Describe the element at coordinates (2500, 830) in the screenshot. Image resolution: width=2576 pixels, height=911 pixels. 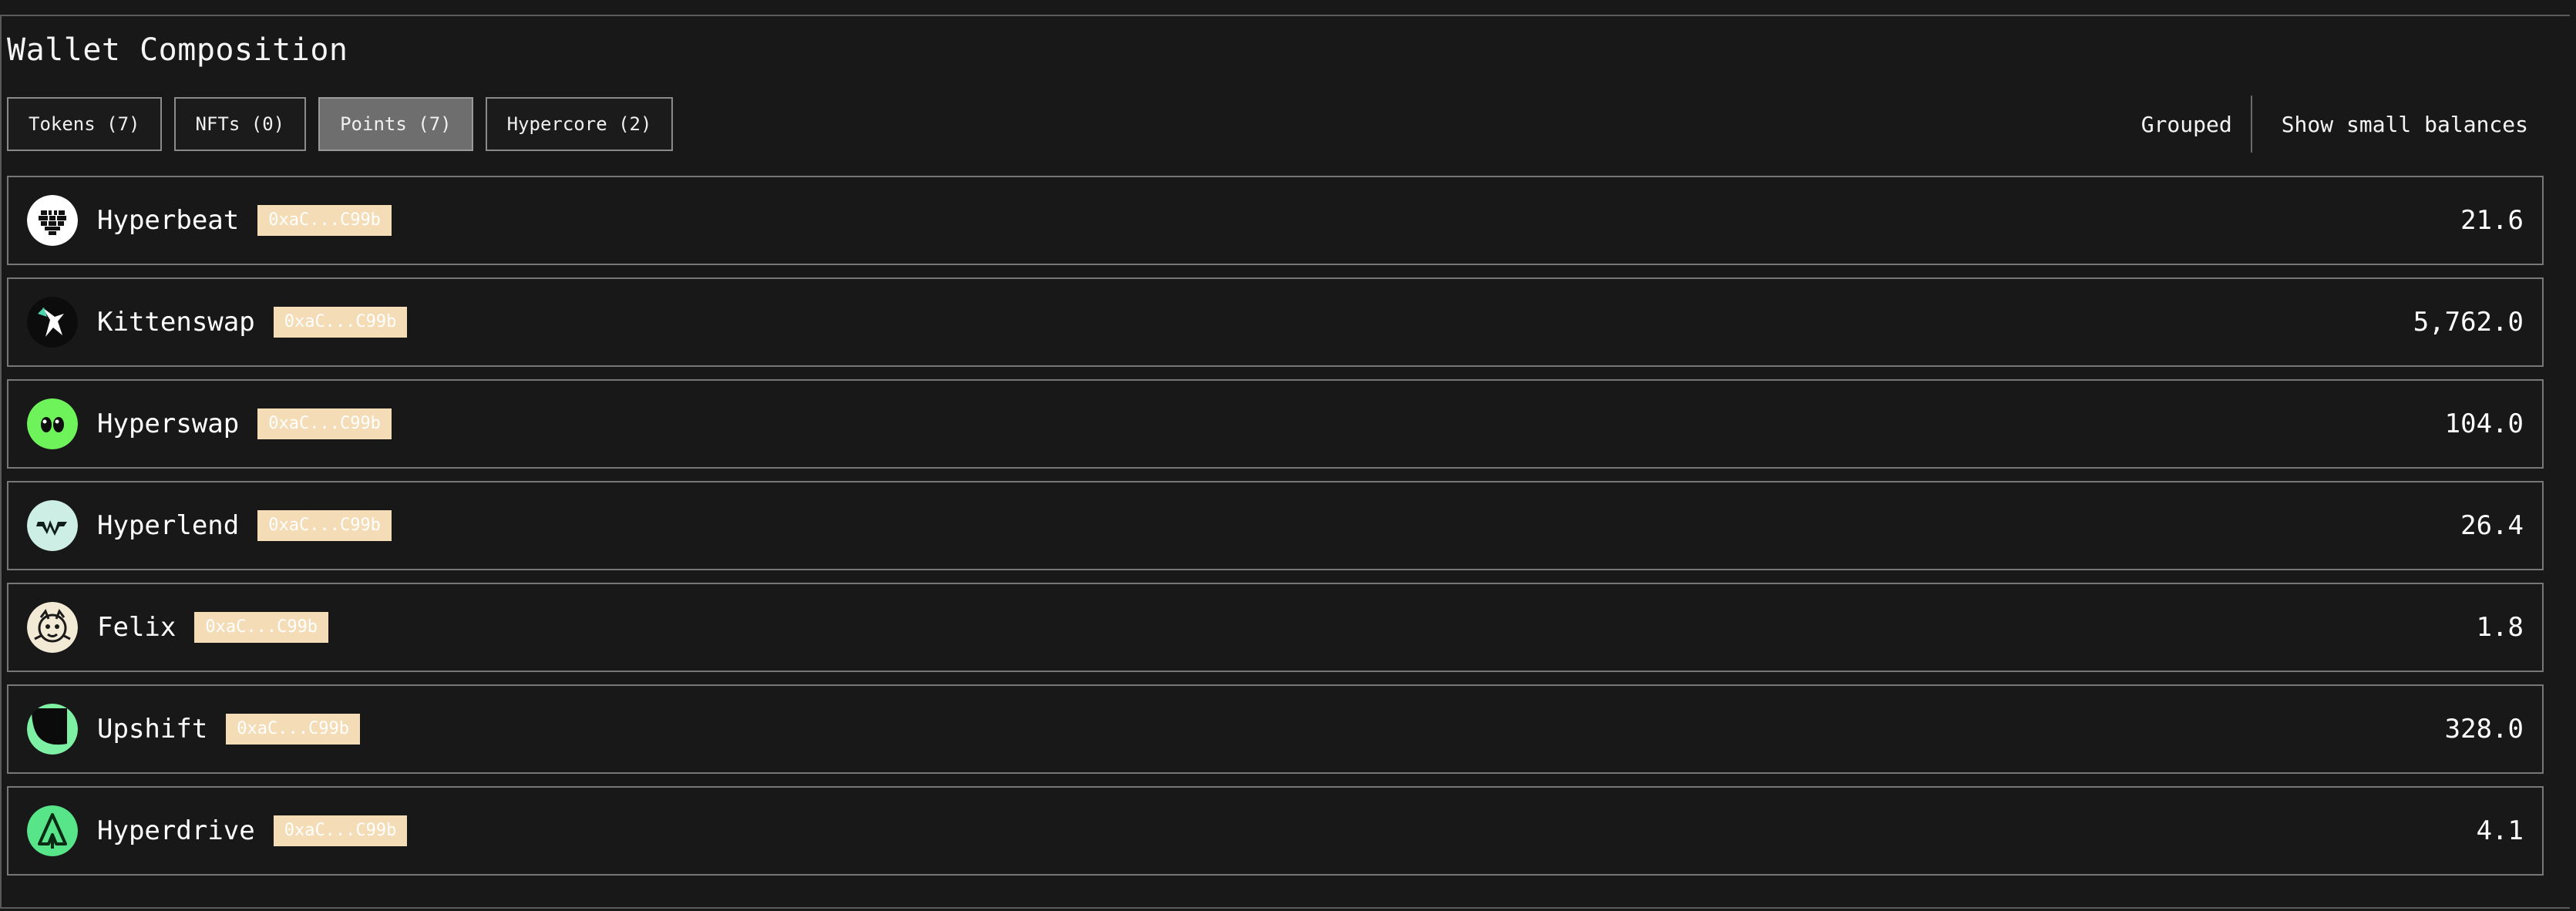
I see `row-value: 4.1` at that location.